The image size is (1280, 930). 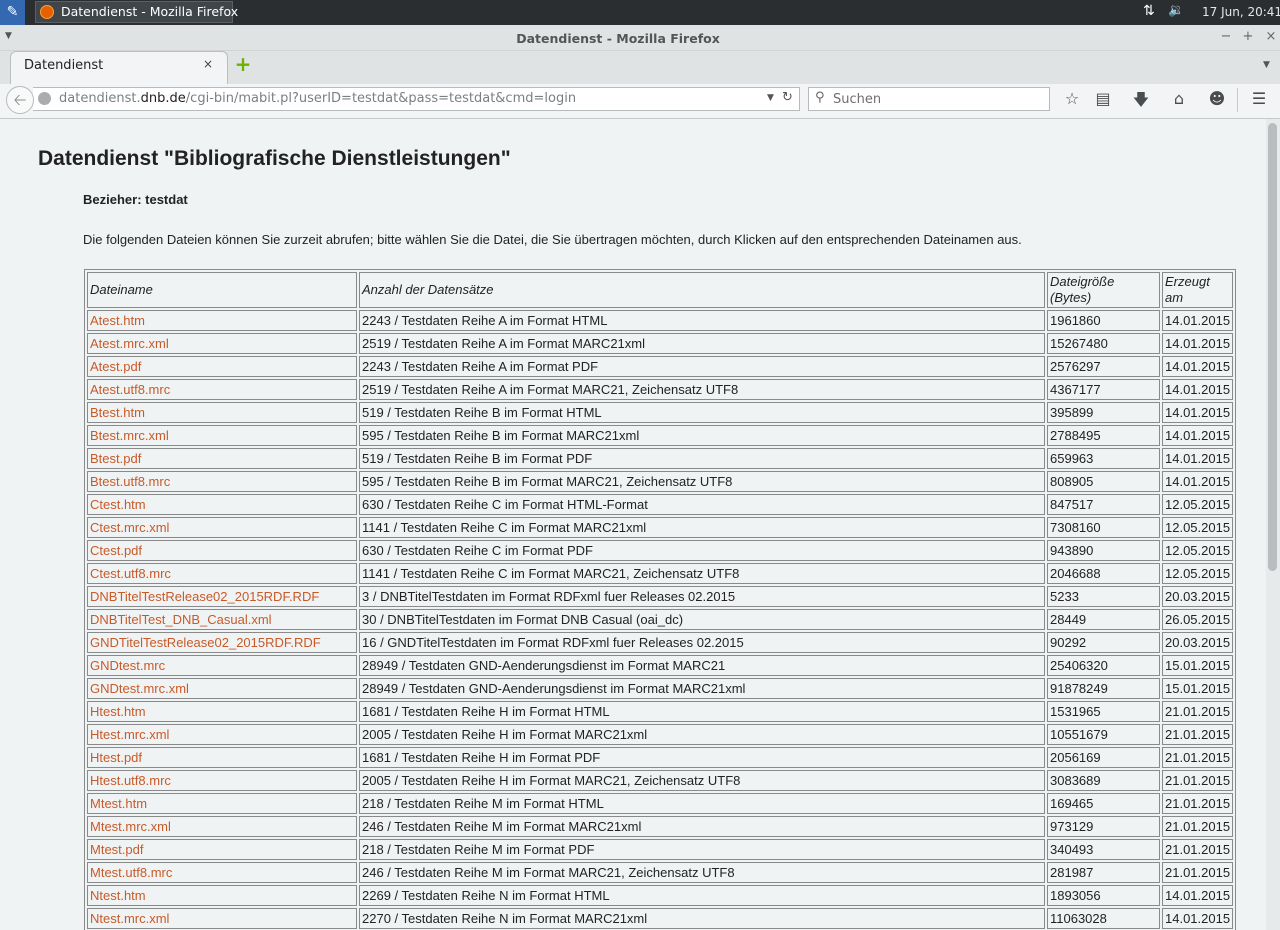 What do you see at coordinates (139, 688) in the screenshot?
I see `file-download-link: GNDtest.mrc.xml` at bounding box center [139, 688].